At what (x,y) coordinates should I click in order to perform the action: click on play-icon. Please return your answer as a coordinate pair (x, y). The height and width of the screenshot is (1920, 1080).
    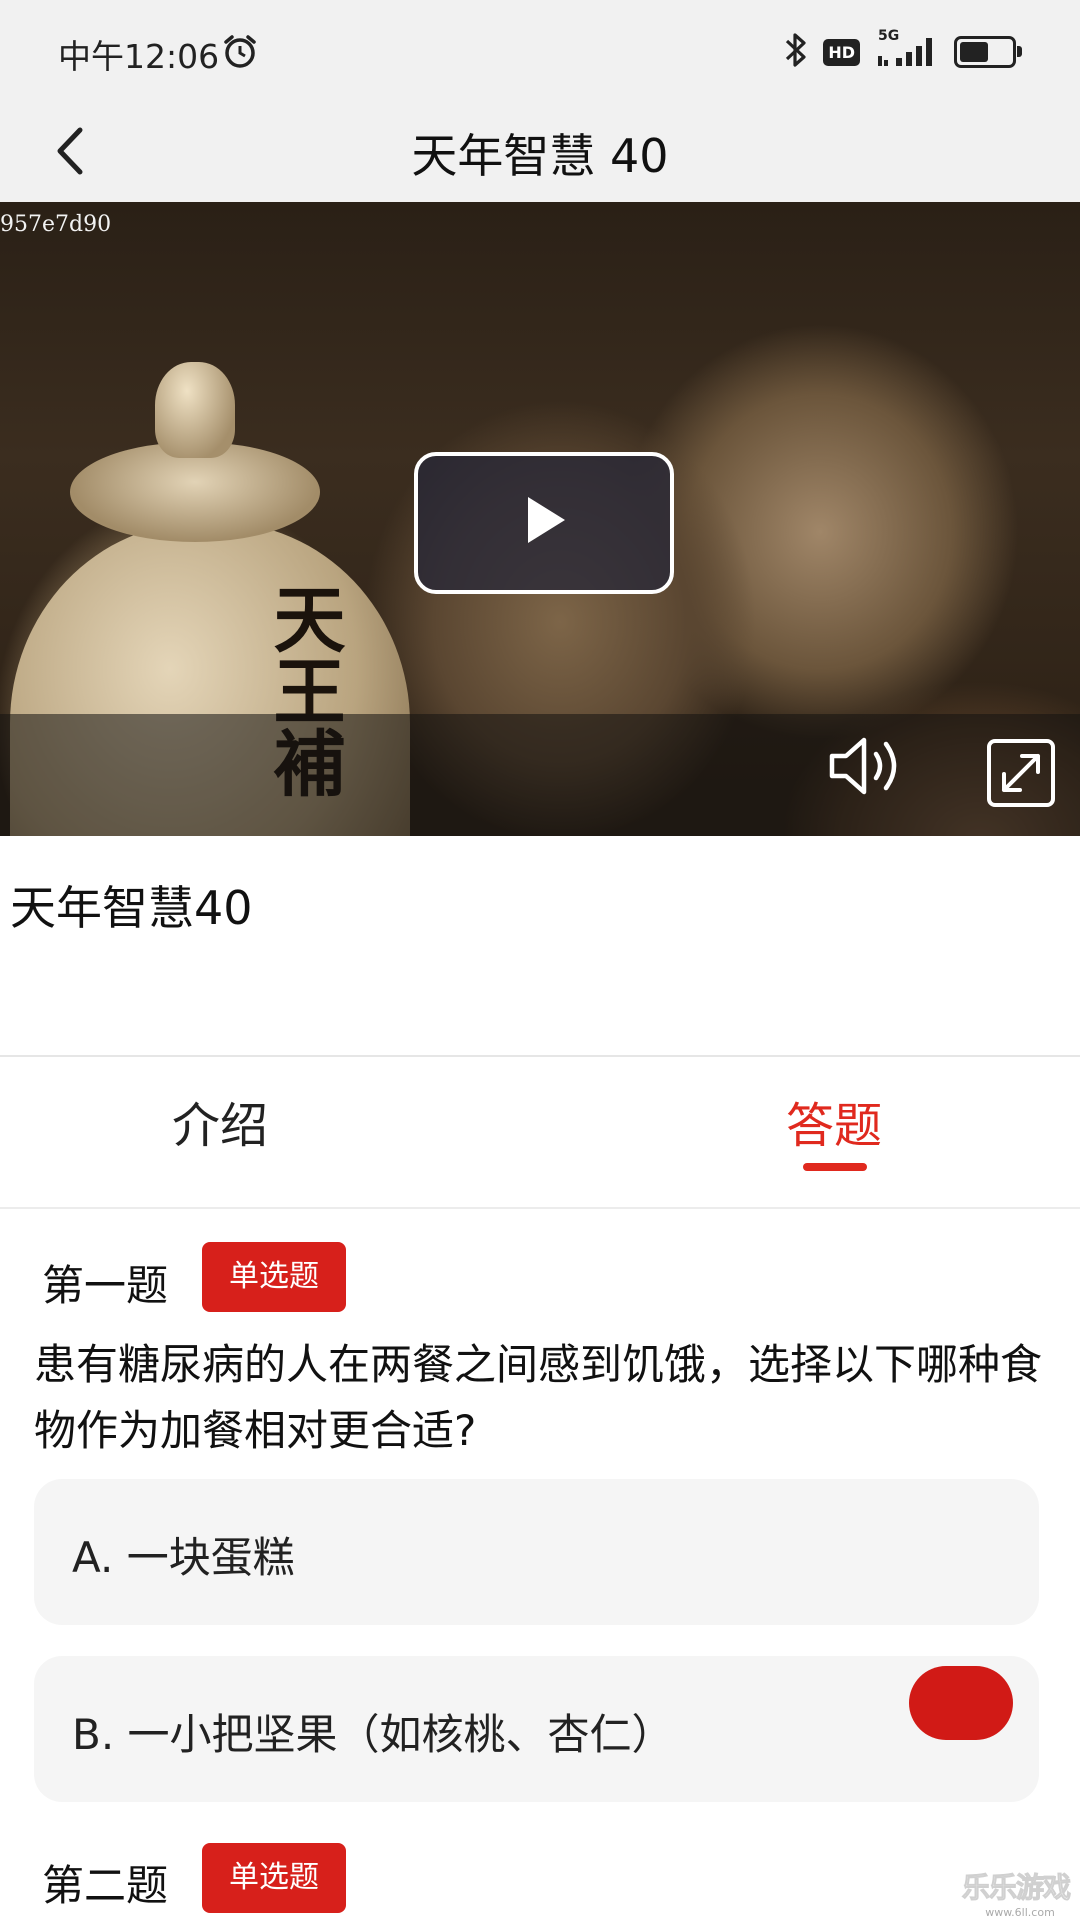
    Looking at the image, I should click on (546, 520).